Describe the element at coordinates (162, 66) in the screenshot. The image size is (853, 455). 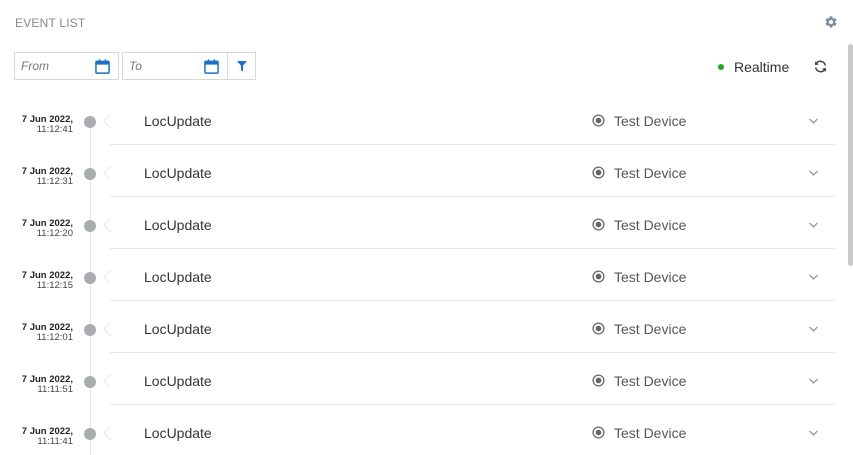
I see `to-date-input` at that location.